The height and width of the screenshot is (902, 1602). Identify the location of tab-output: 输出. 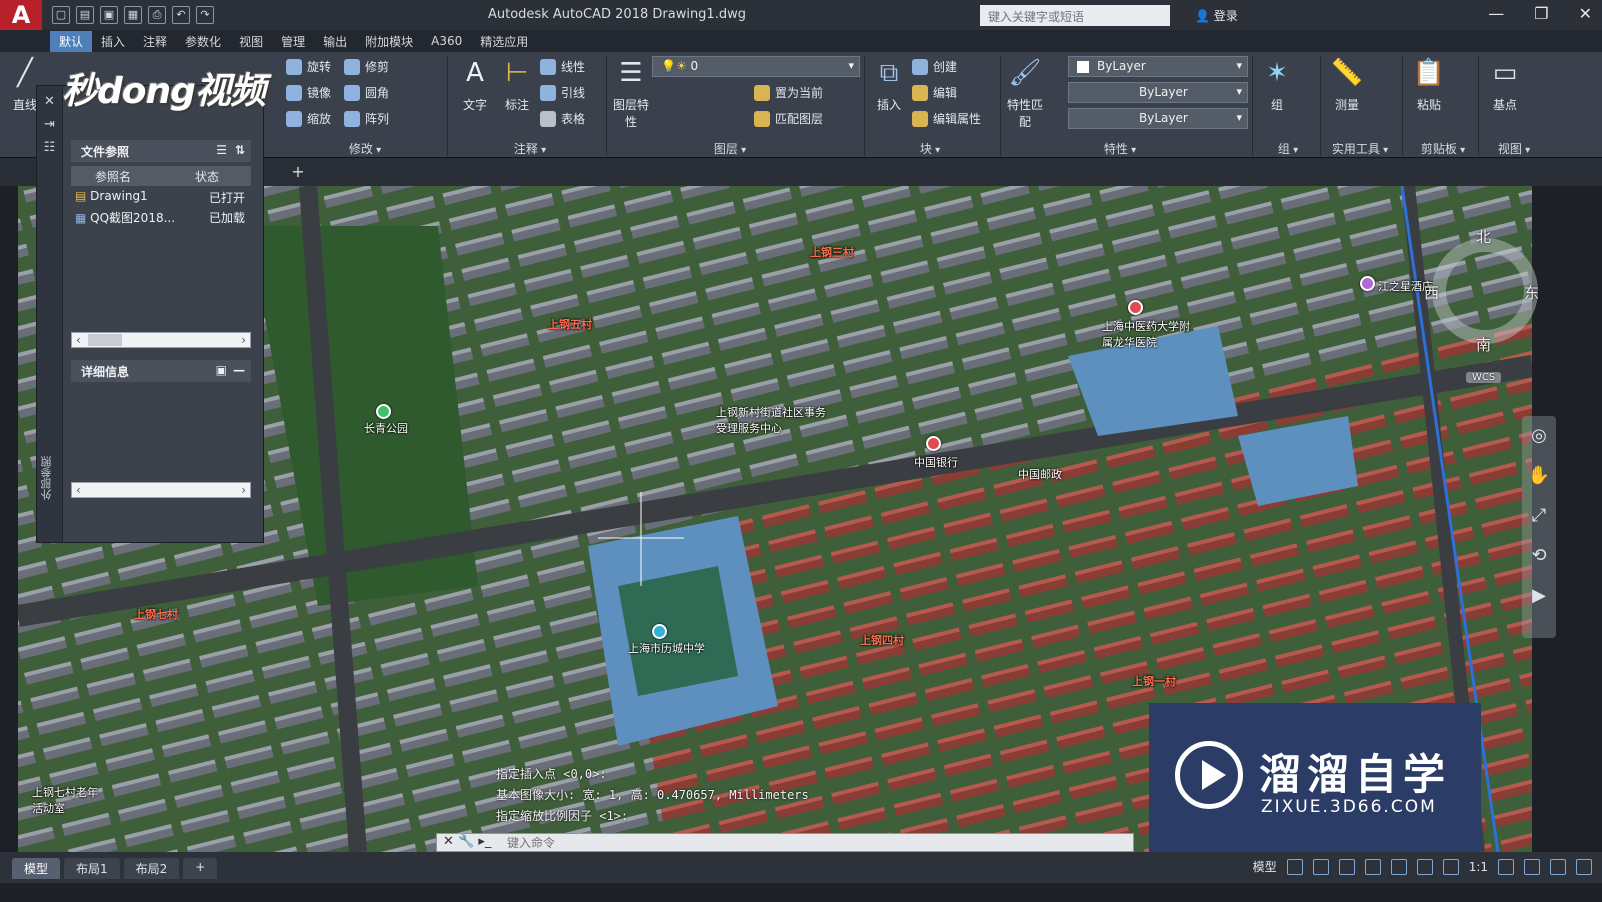
(335, 41).